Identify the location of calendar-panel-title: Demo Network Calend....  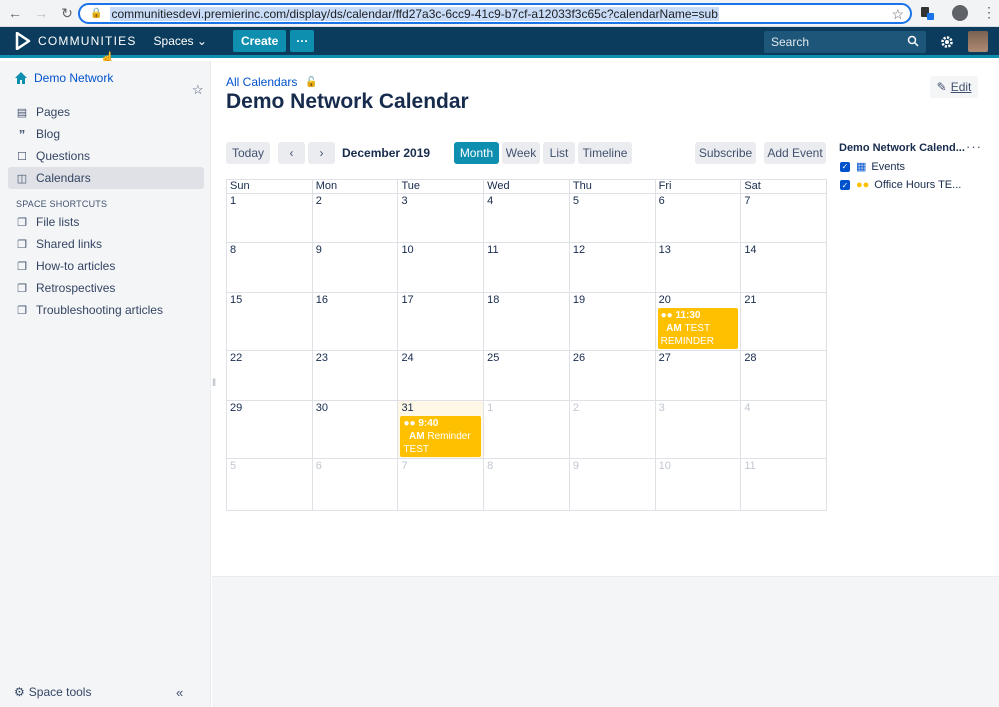
(902, 148).